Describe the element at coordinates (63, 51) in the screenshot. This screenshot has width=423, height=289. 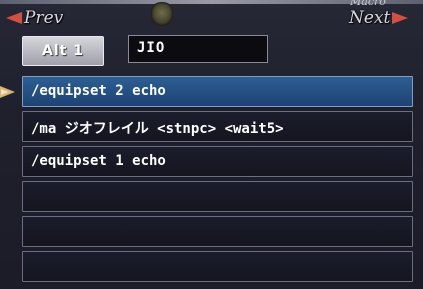
I see `macro-set-button: Alt 1` at that location.